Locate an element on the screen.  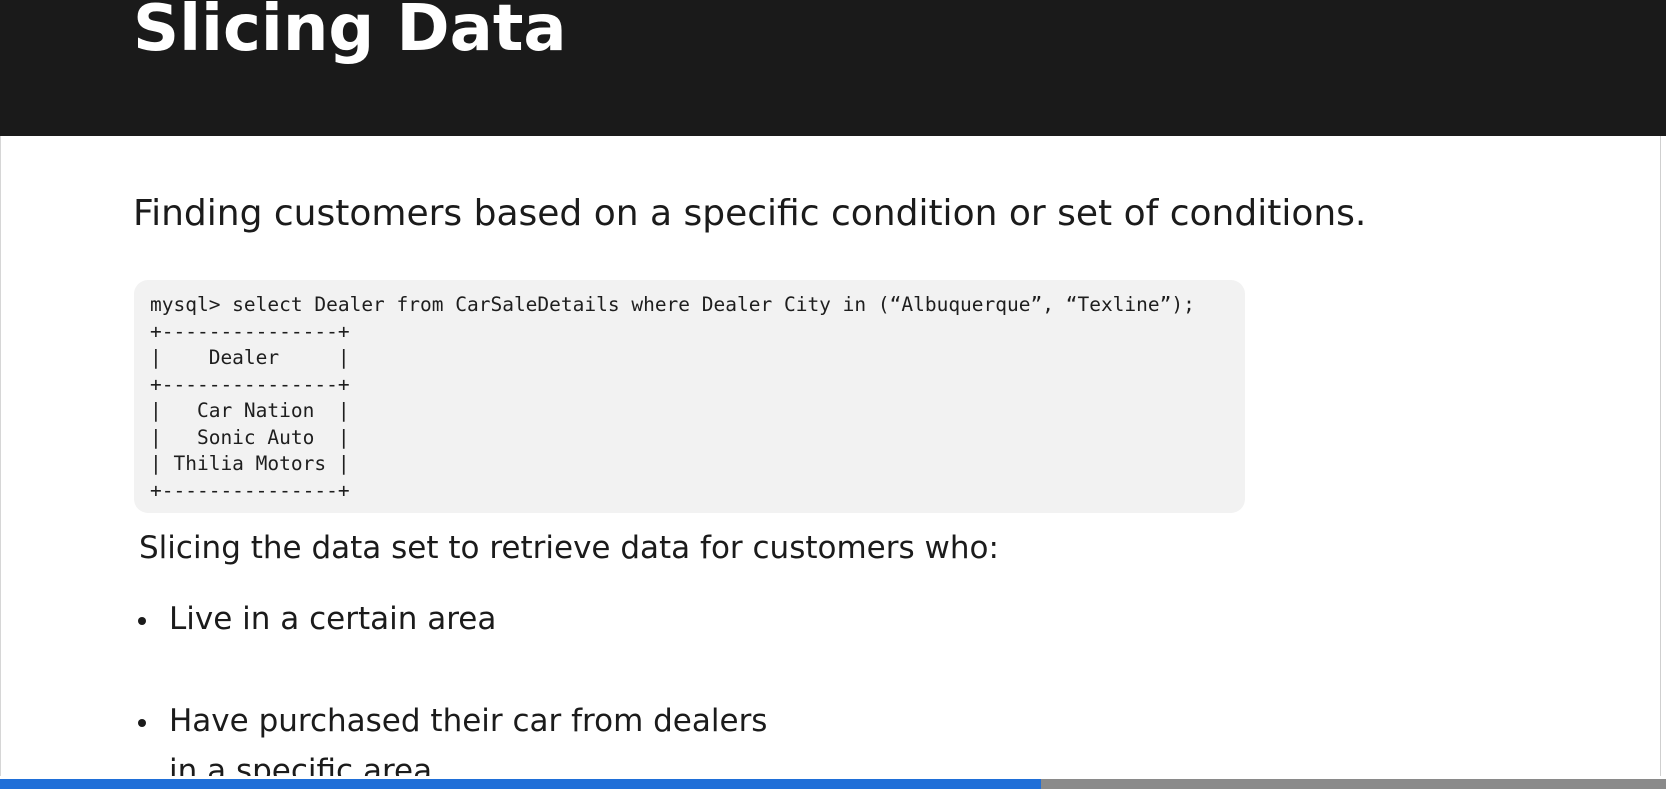
code-line: | Car Nation | is located at coordinates (250, 410).